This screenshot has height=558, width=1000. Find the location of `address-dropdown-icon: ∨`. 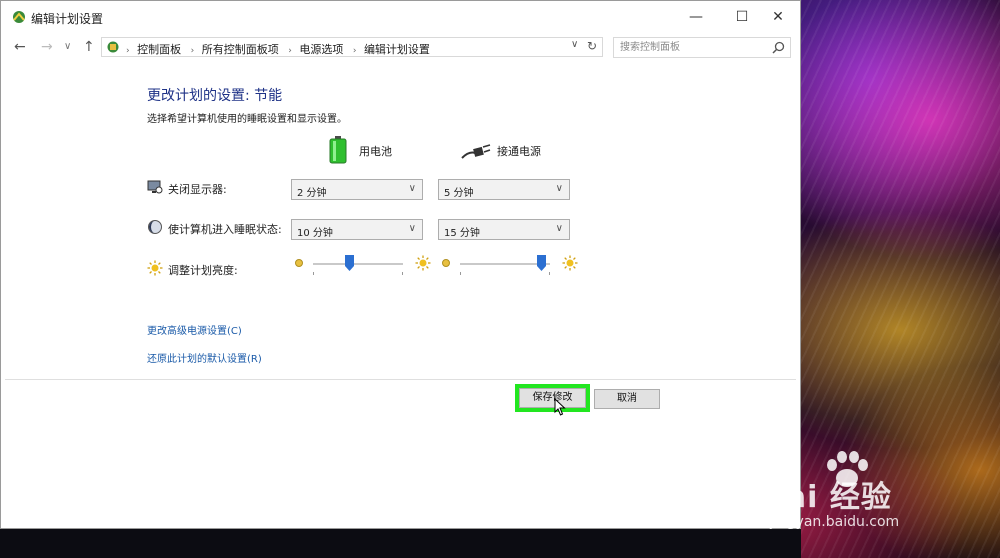

address-dropdown-icon: ∨ is located at coordinates (574, 44).